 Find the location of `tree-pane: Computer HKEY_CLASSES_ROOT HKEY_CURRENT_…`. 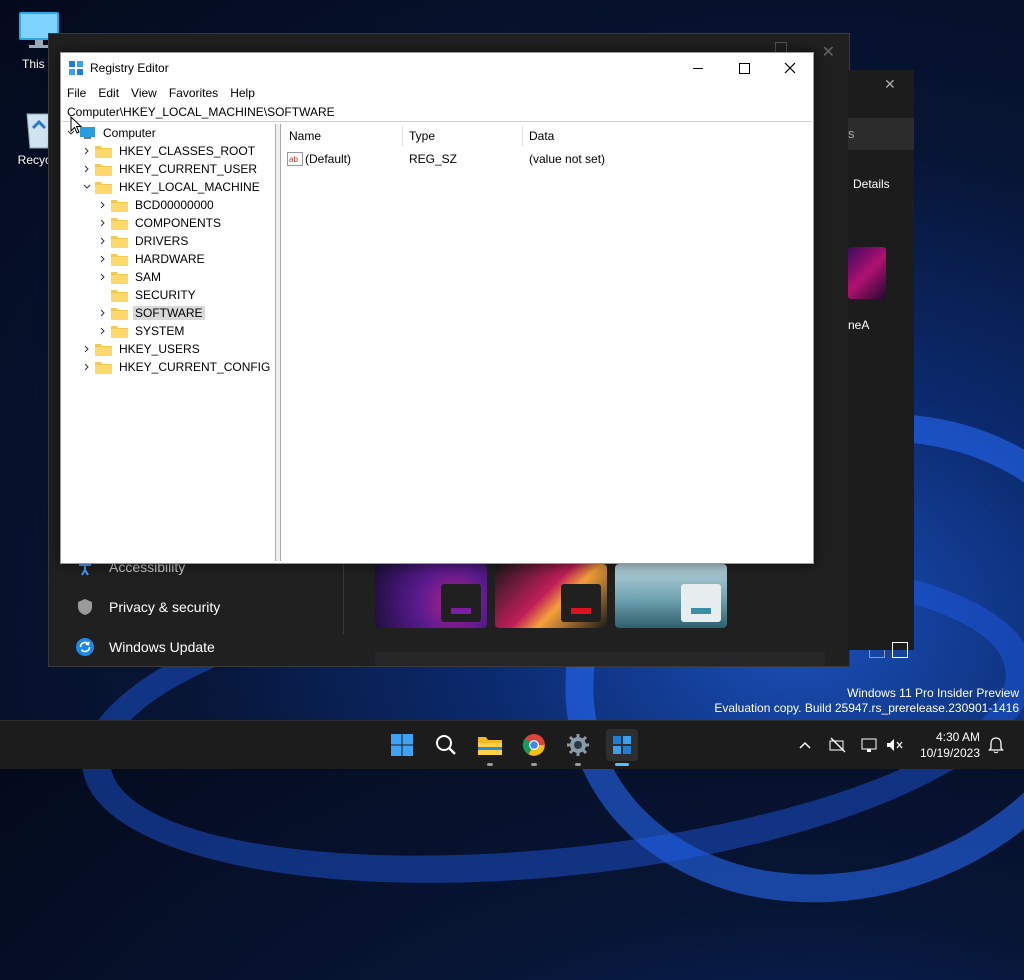

tree-pane: Computer HKEY_CLASSES_ROOT HKEY_CURRENT_… is located at coordinates (168, 342).